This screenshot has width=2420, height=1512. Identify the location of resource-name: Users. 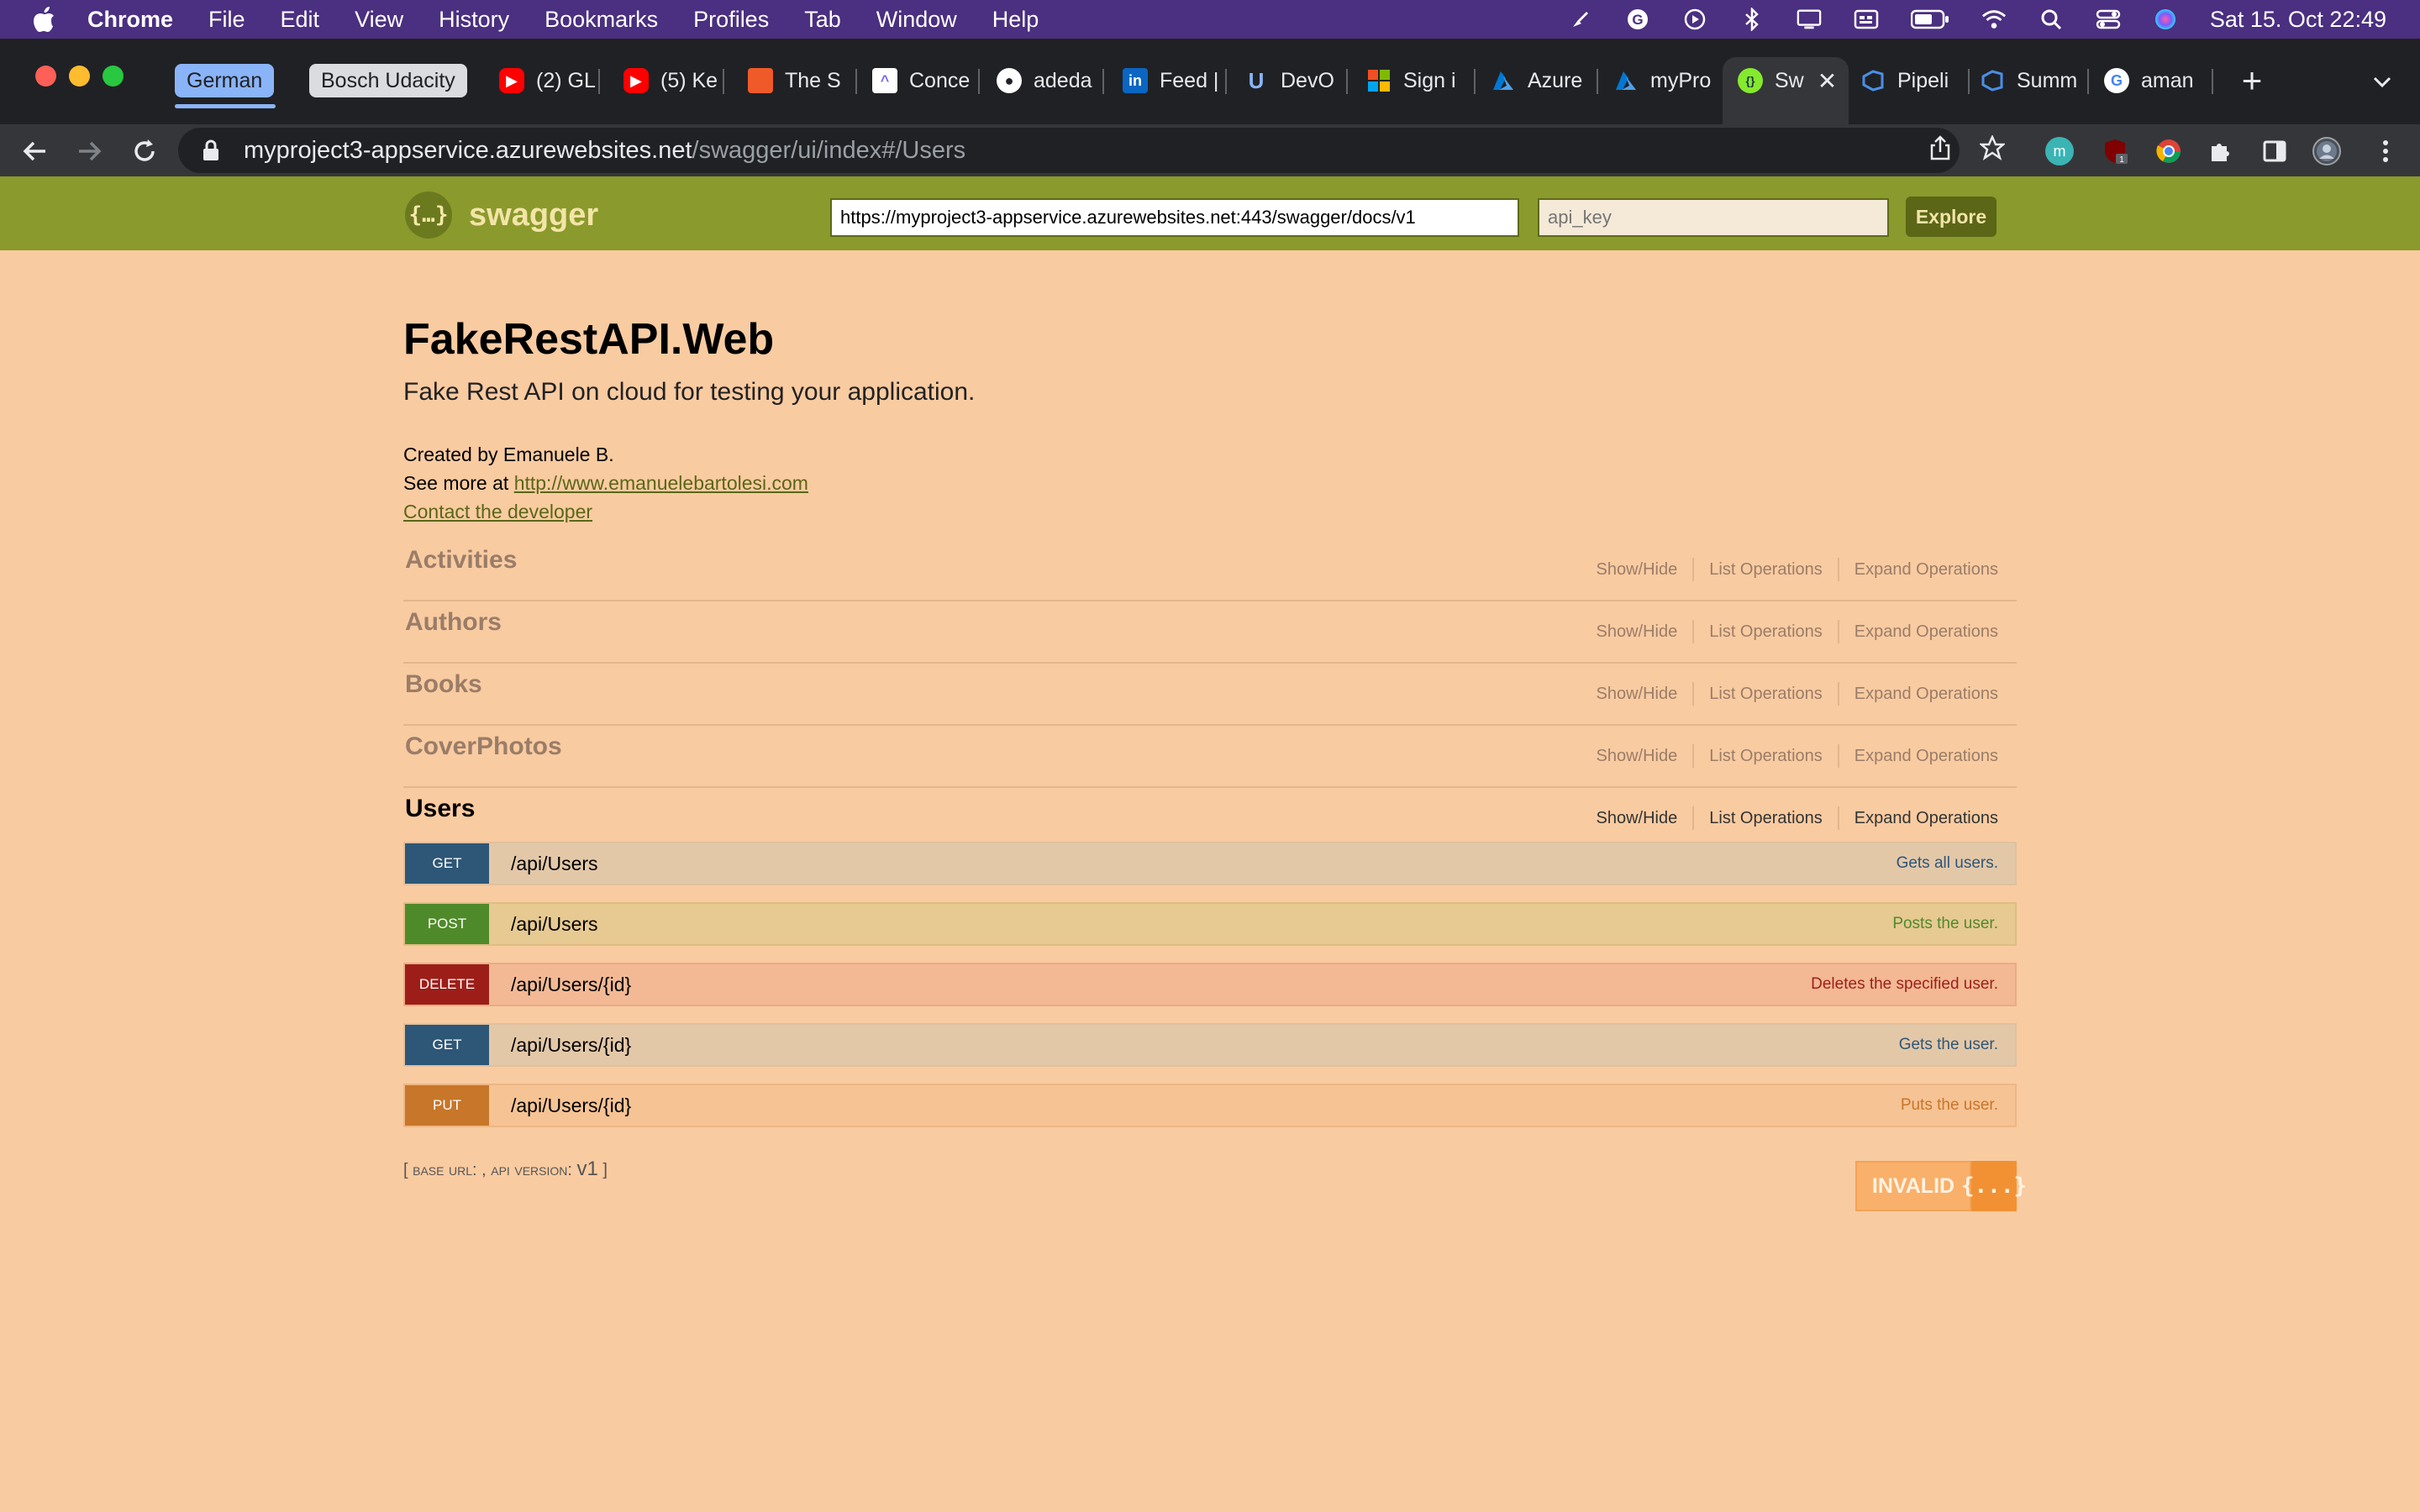
(440, 809).